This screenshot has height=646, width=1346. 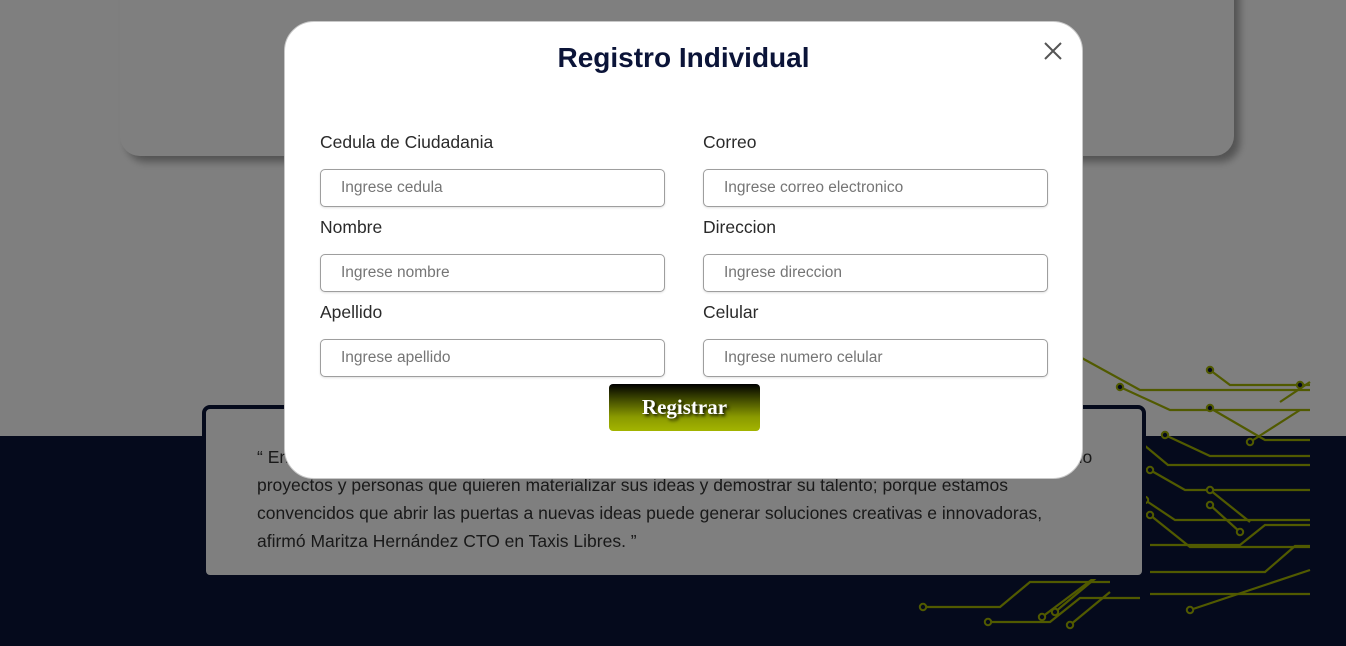 I want to click on register-button: Registrar, so click(x=684, y=407).